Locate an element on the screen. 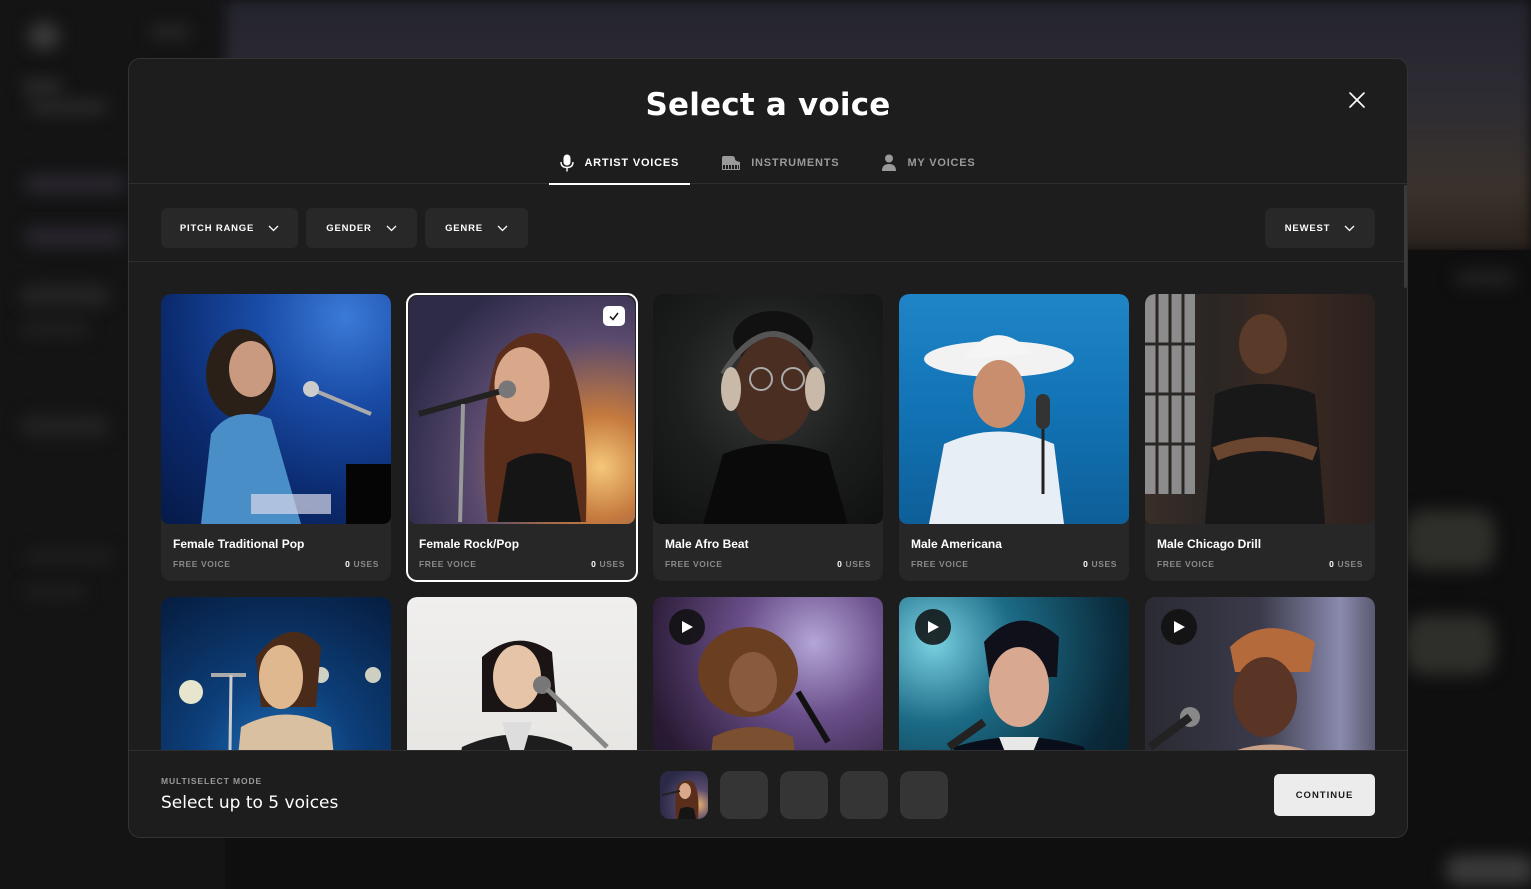  close-button is located at coordinates (1357, 100).